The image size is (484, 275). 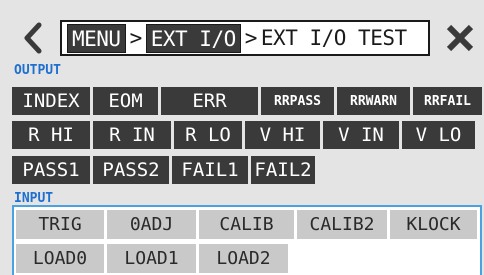 I want to click on output-v-in-button: V IN, so click(x=361, y=135).